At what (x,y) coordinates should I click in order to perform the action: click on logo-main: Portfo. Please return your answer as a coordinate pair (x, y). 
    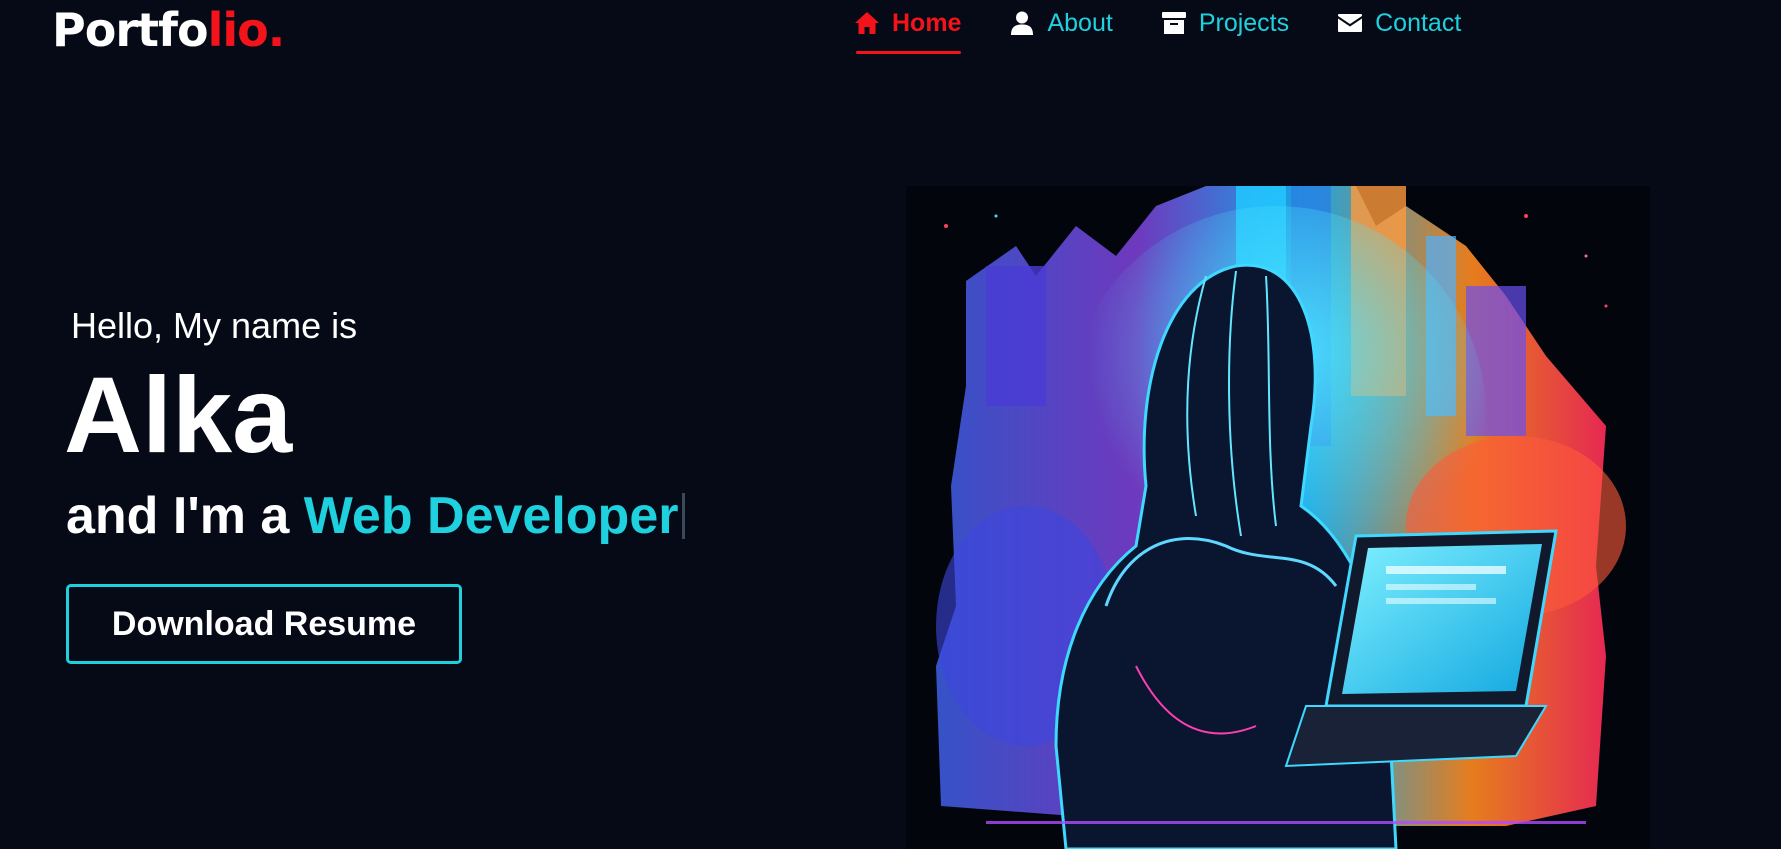
    Looking at the image, I should click on (130, 30).